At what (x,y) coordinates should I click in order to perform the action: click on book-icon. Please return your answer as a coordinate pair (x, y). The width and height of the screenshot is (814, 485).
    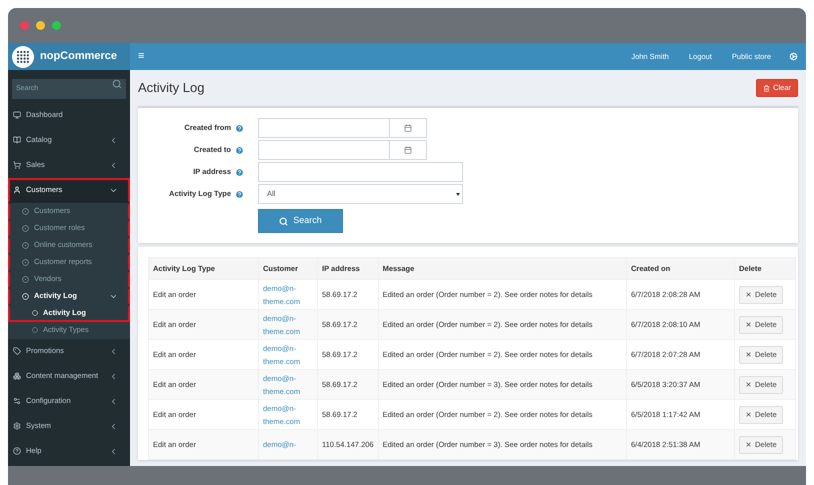
    Looking at the image, I should click on (17, 140).